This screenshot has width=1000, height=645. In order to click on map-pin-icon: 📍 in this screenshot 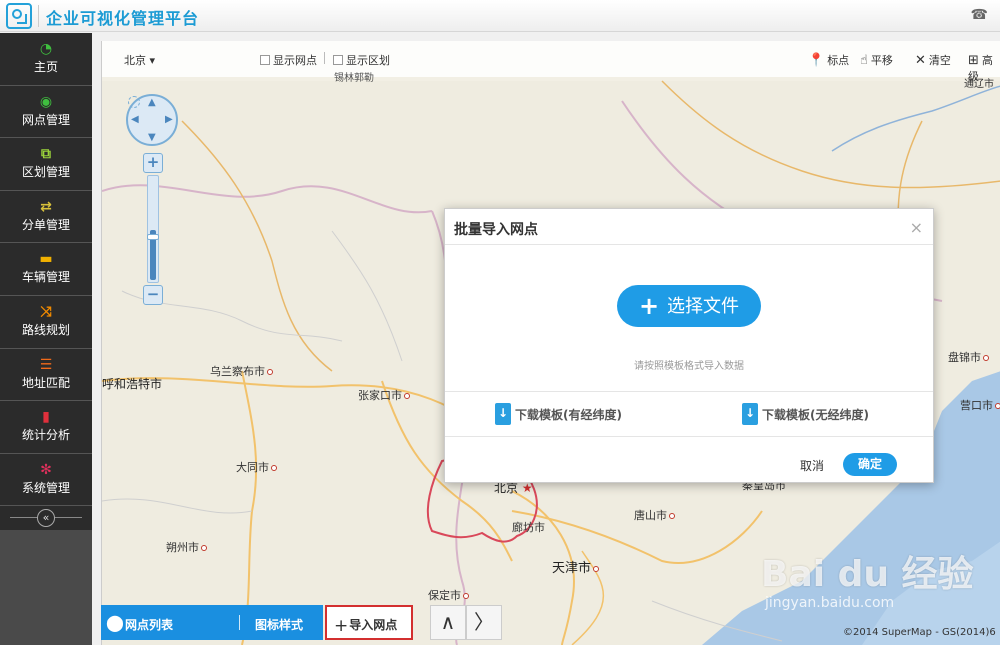, I will do `click(816, 60)`.